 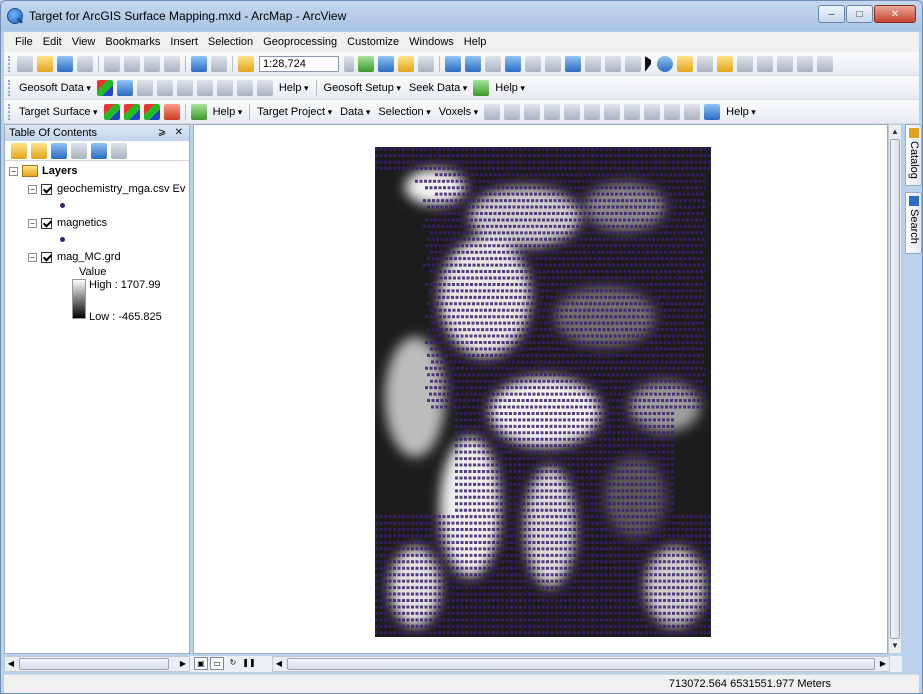 I want to click on print-icon, so click(x=85, y=63).